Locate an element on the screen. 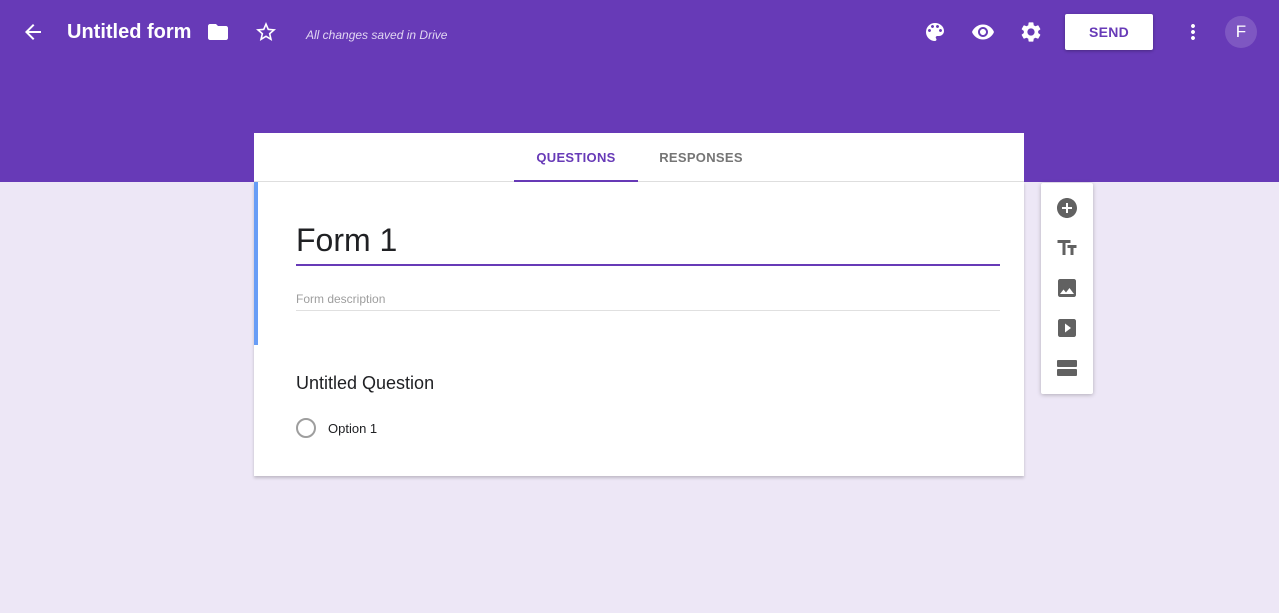 The image size is (1279, 613). option-item: Option 1 is located at coordinates (336, 428).